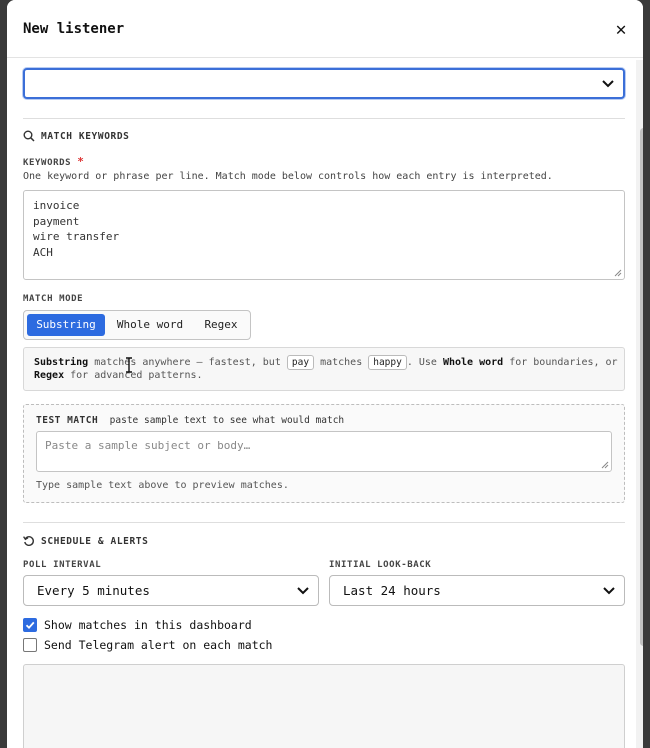  I want to click on poll-interval-value: Every 5 minutes, so click(93, 590).